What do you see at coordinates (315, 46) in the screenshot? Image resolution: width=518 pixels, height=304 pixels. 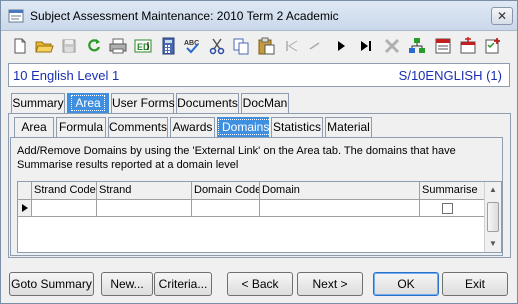 I see `previous-record-icon` at bounding box center [315, 46].